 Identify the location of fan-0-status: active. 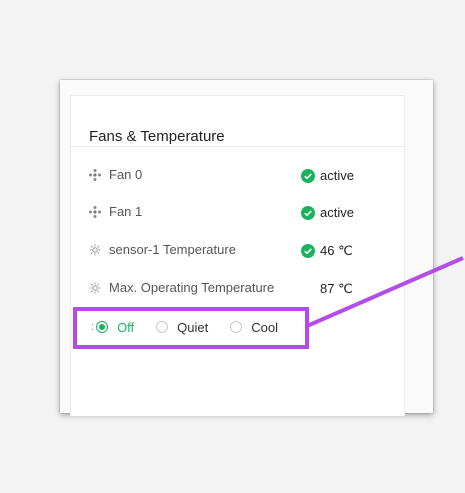
(327, 175).